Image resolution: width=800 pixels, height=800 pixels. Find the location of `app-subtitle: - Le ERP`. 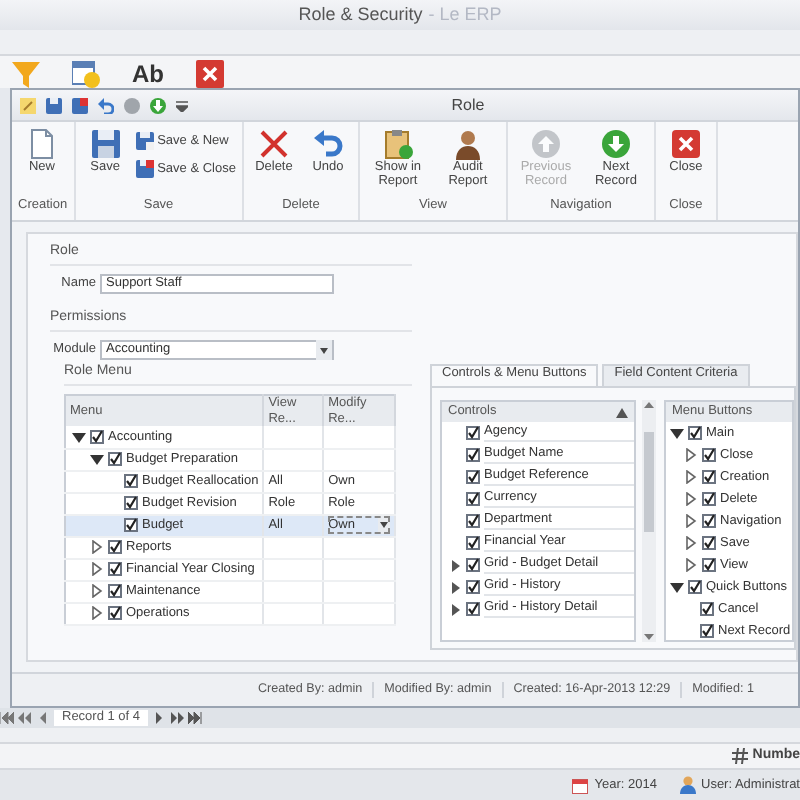

app-subtitle: - Le ERP is located at coordinates (465, 15).